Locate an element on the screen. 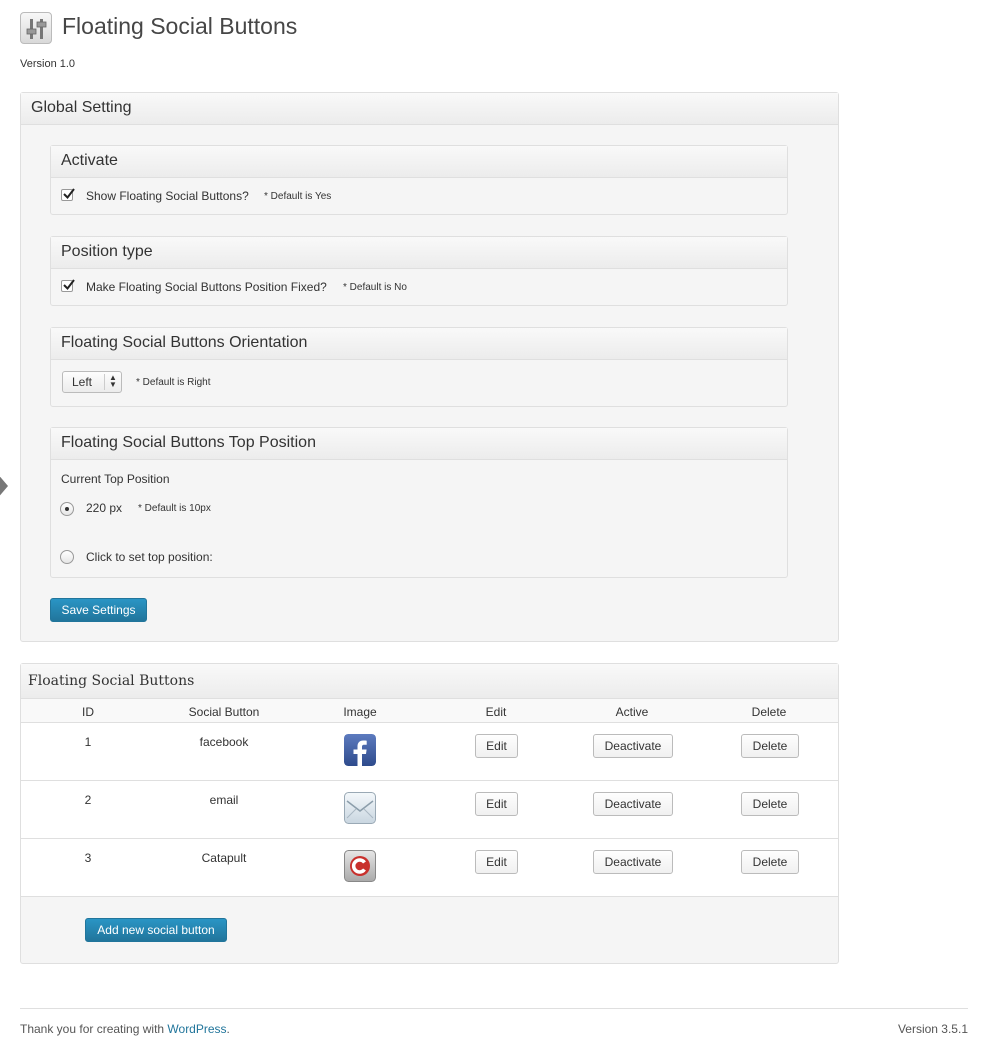 Image resolution: width=988 pixels, height=1043 pixels. row-social-name: email is located at coordinates (224, 800).